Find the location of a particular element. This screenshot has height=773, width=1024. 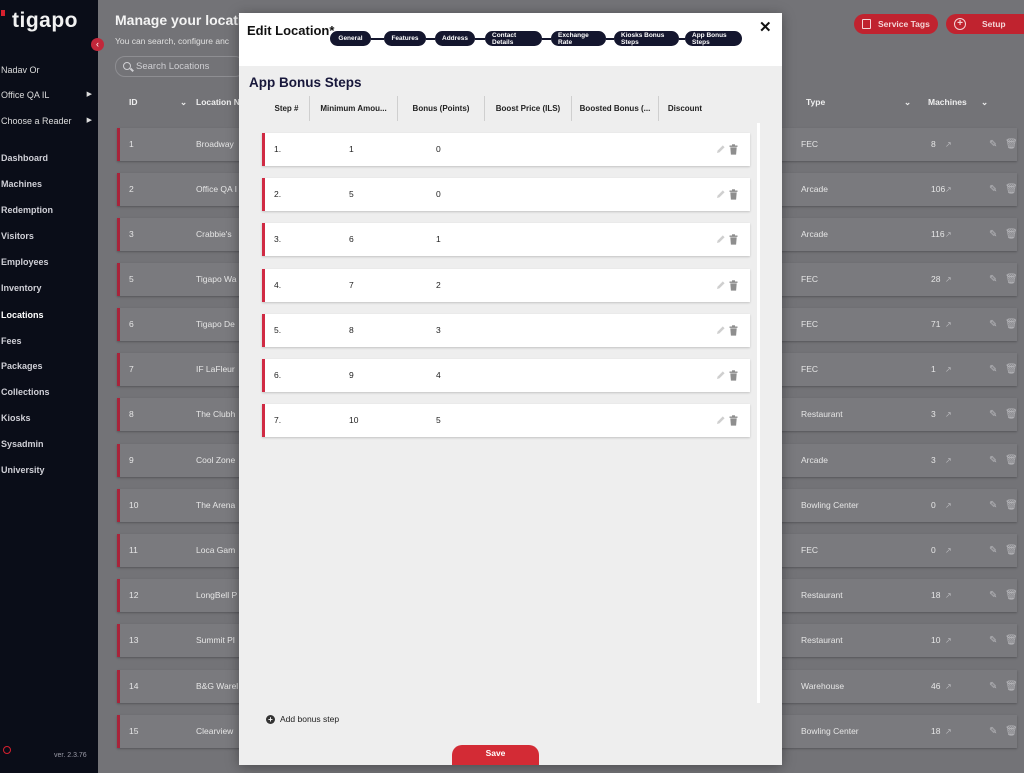

sidebar-item-packages: Packages is located at coordinates (49, 366).